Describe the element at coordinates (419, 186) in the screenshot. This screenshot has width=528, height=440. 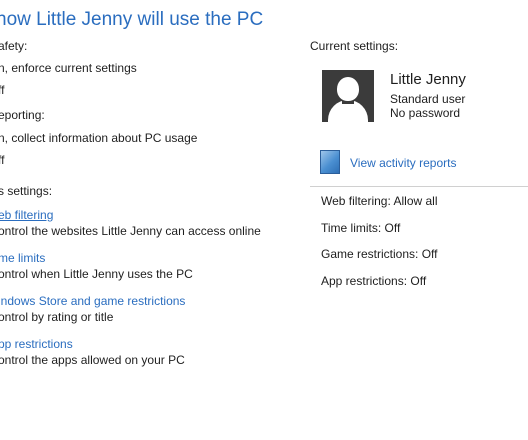
I see `divider` at that location.